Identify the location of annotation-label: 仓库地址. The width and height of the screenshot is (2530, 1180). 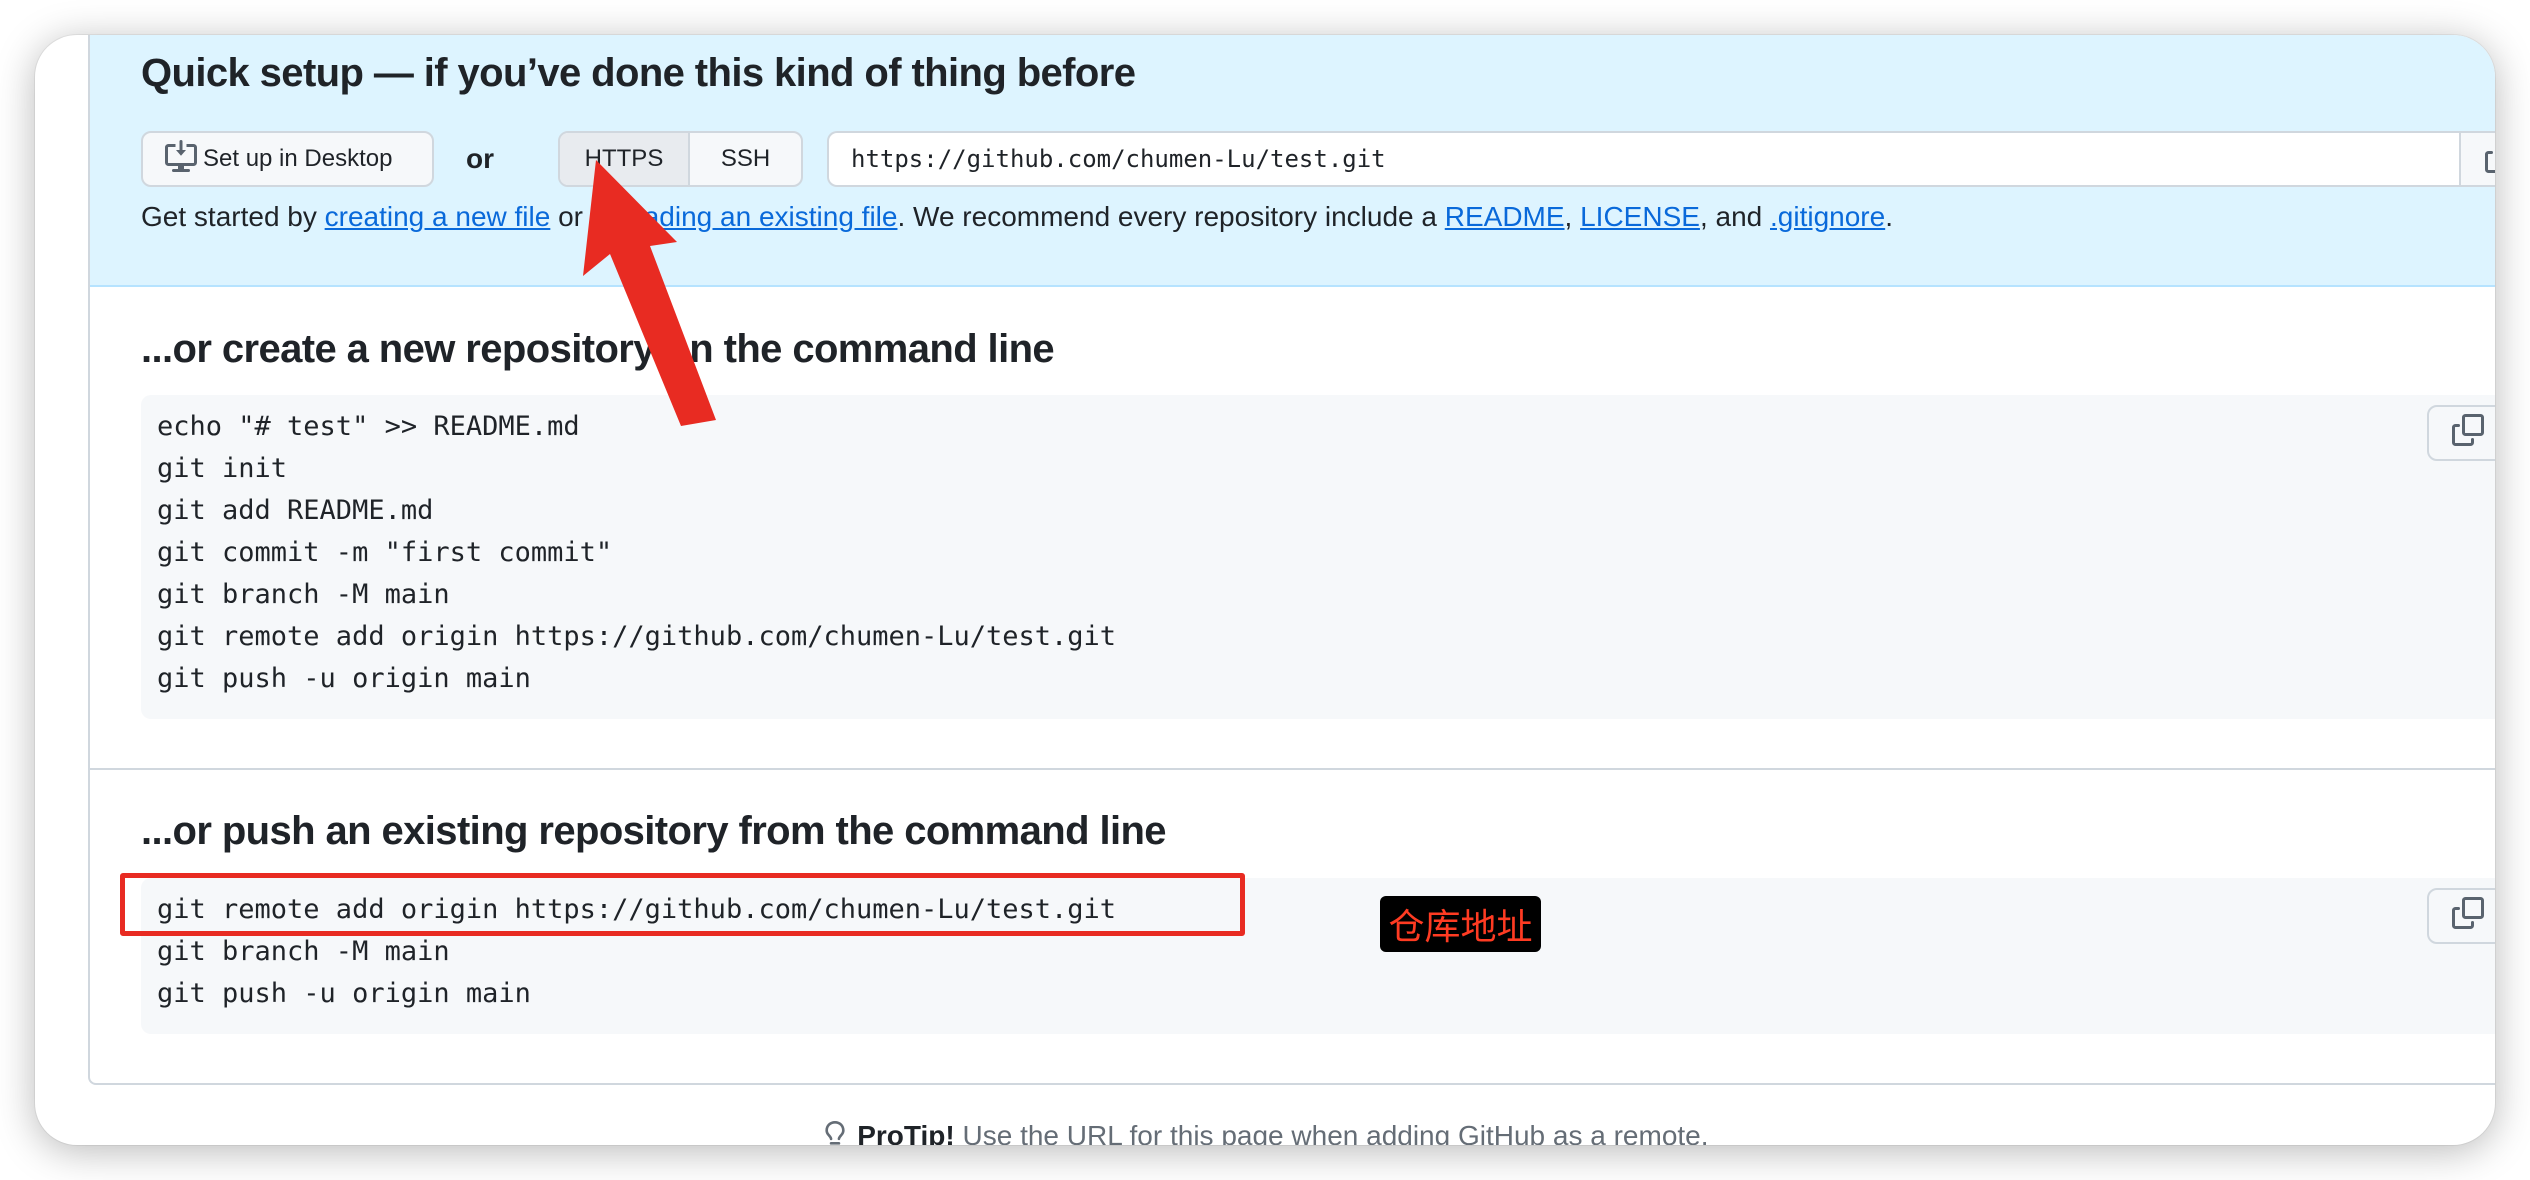
(1460, 924).